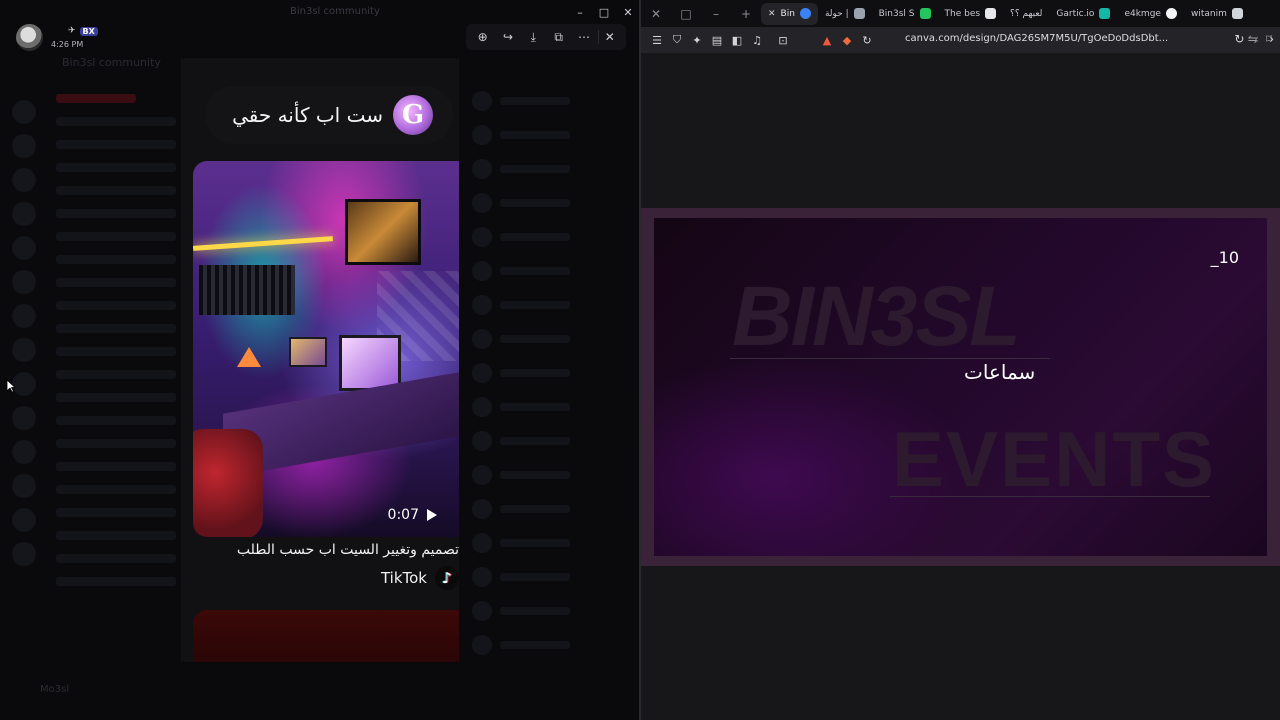 Image resolution: width=1280 pixels, height=720 pixels. What do you see at coordinates (657, 40) in the screenshot?
I see `menu-icon: ☰` at bounding box center [657, 40].